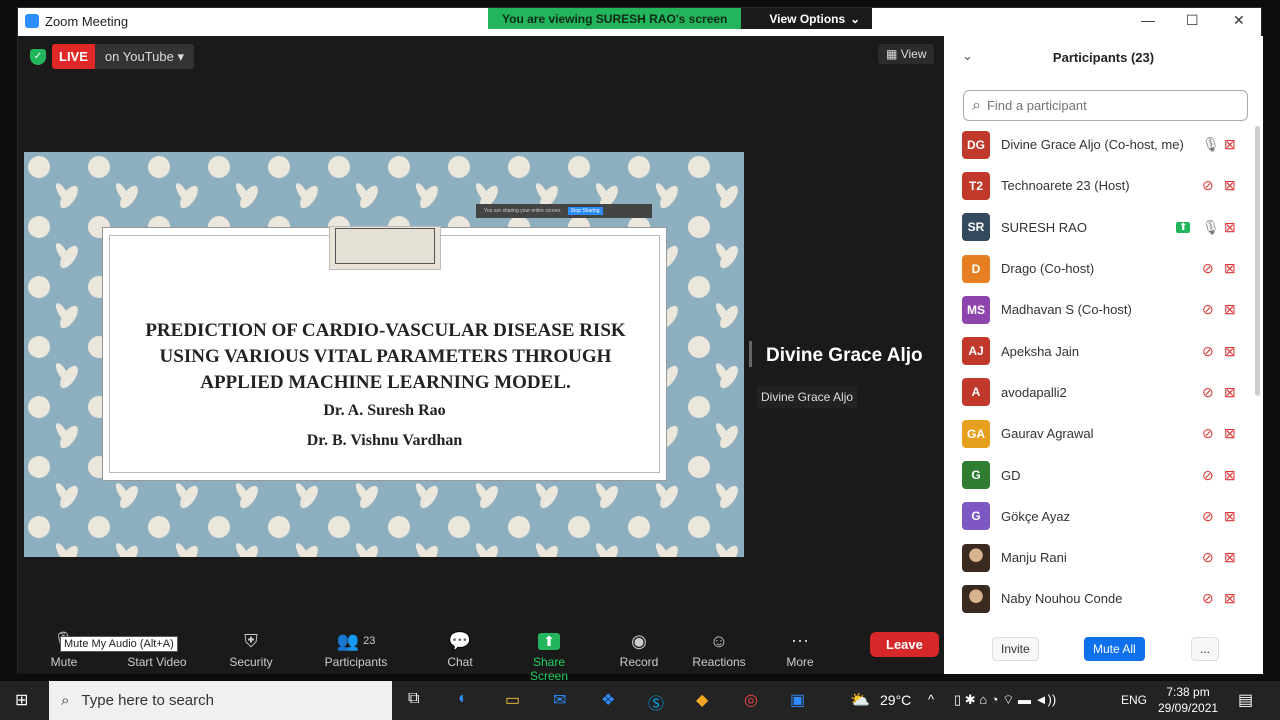  Describe the element at coordinates (1015, 649) in the screenshot. I see `invite-button: Invite` at that location.